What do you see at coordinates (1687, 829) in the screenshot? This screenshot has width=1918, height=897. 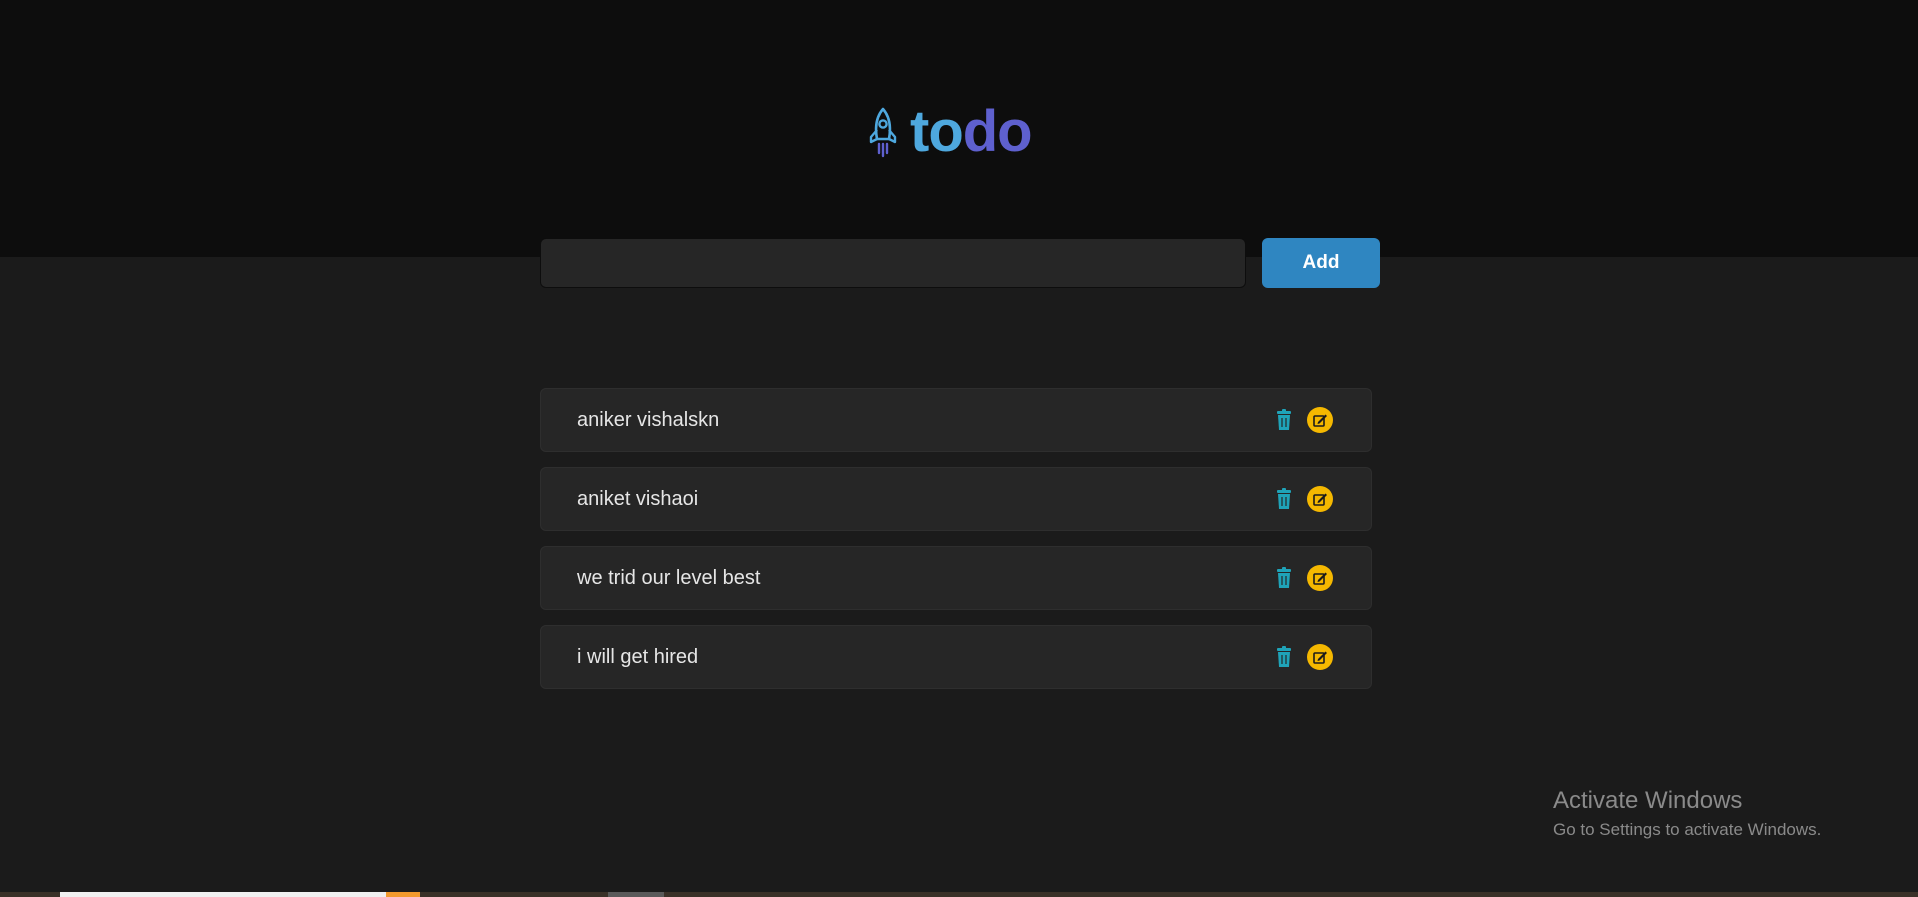 I see `watermark-subtitle: Go to Settings to activate Windows.` at bounding box center [1687, 829].